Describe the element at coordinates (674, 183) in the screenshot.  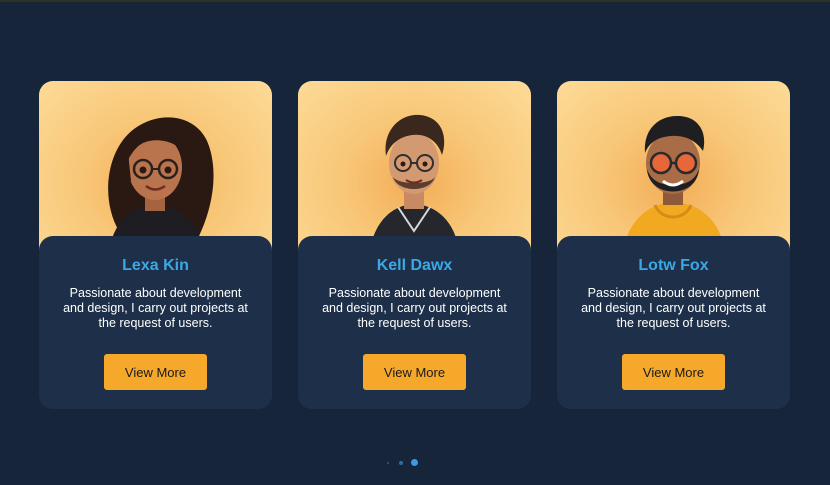
I see `bearded-avatar-sunglasses-icon` at that location.